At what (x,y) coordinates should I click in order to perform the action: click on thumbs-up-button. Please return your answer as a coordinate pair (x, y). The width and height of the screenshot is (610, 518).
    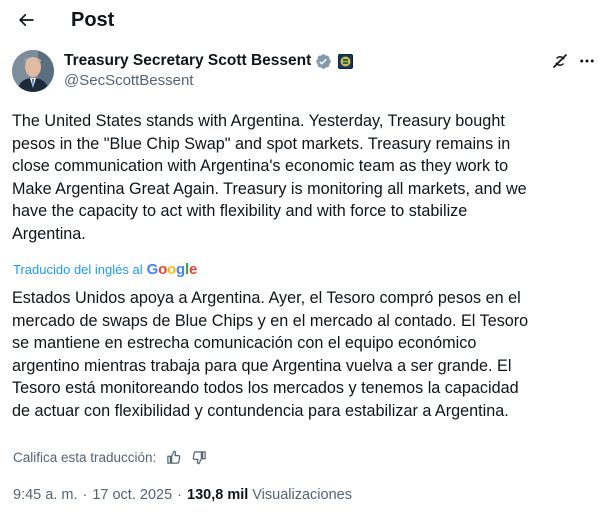
    Looking at the image, I should click on (173, 457).